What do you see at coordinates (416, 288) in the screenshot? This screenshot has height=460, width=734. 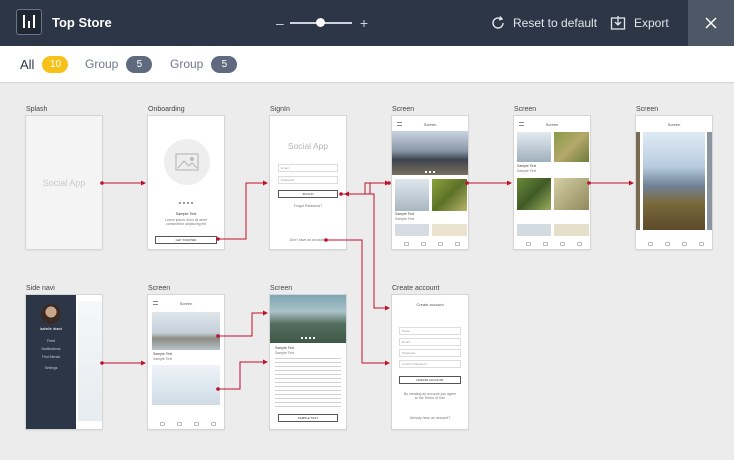 I see `caption-create-account: Create account` at bounding box center [416, 288].